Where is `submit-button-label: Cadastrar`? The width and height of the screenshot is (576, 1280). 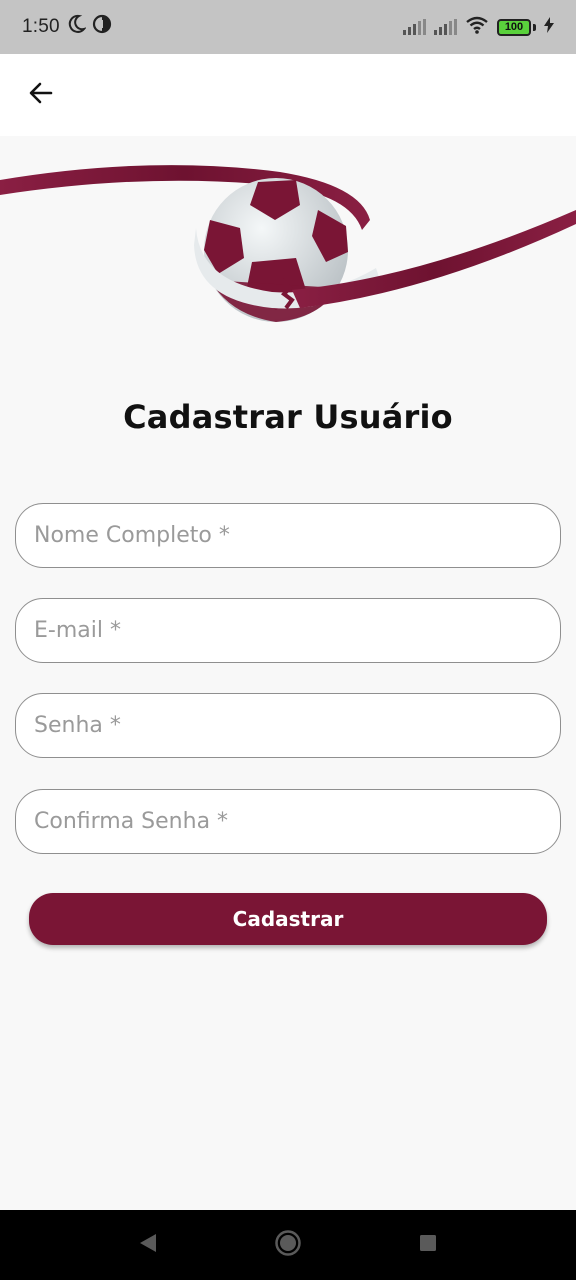 submit-button-label: Cadastrar is located at coordinates (288, 919).